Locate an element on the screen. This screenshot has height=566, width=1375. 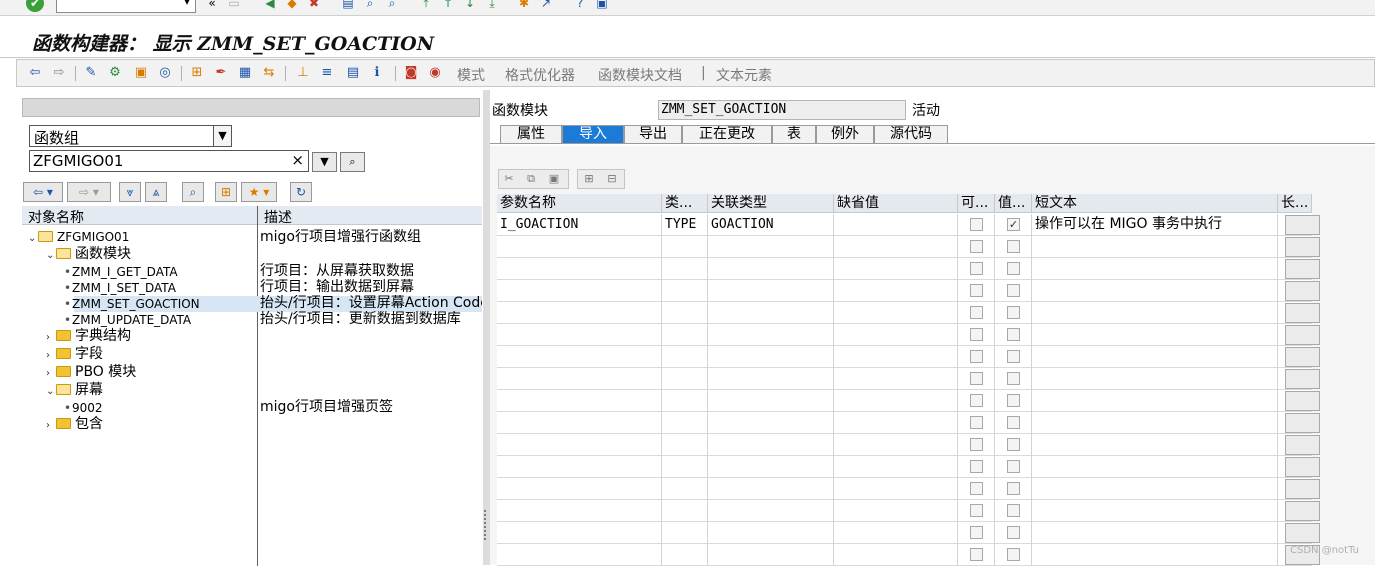
insert-row-icon: ⊞ is located at coordinates (589, 179).